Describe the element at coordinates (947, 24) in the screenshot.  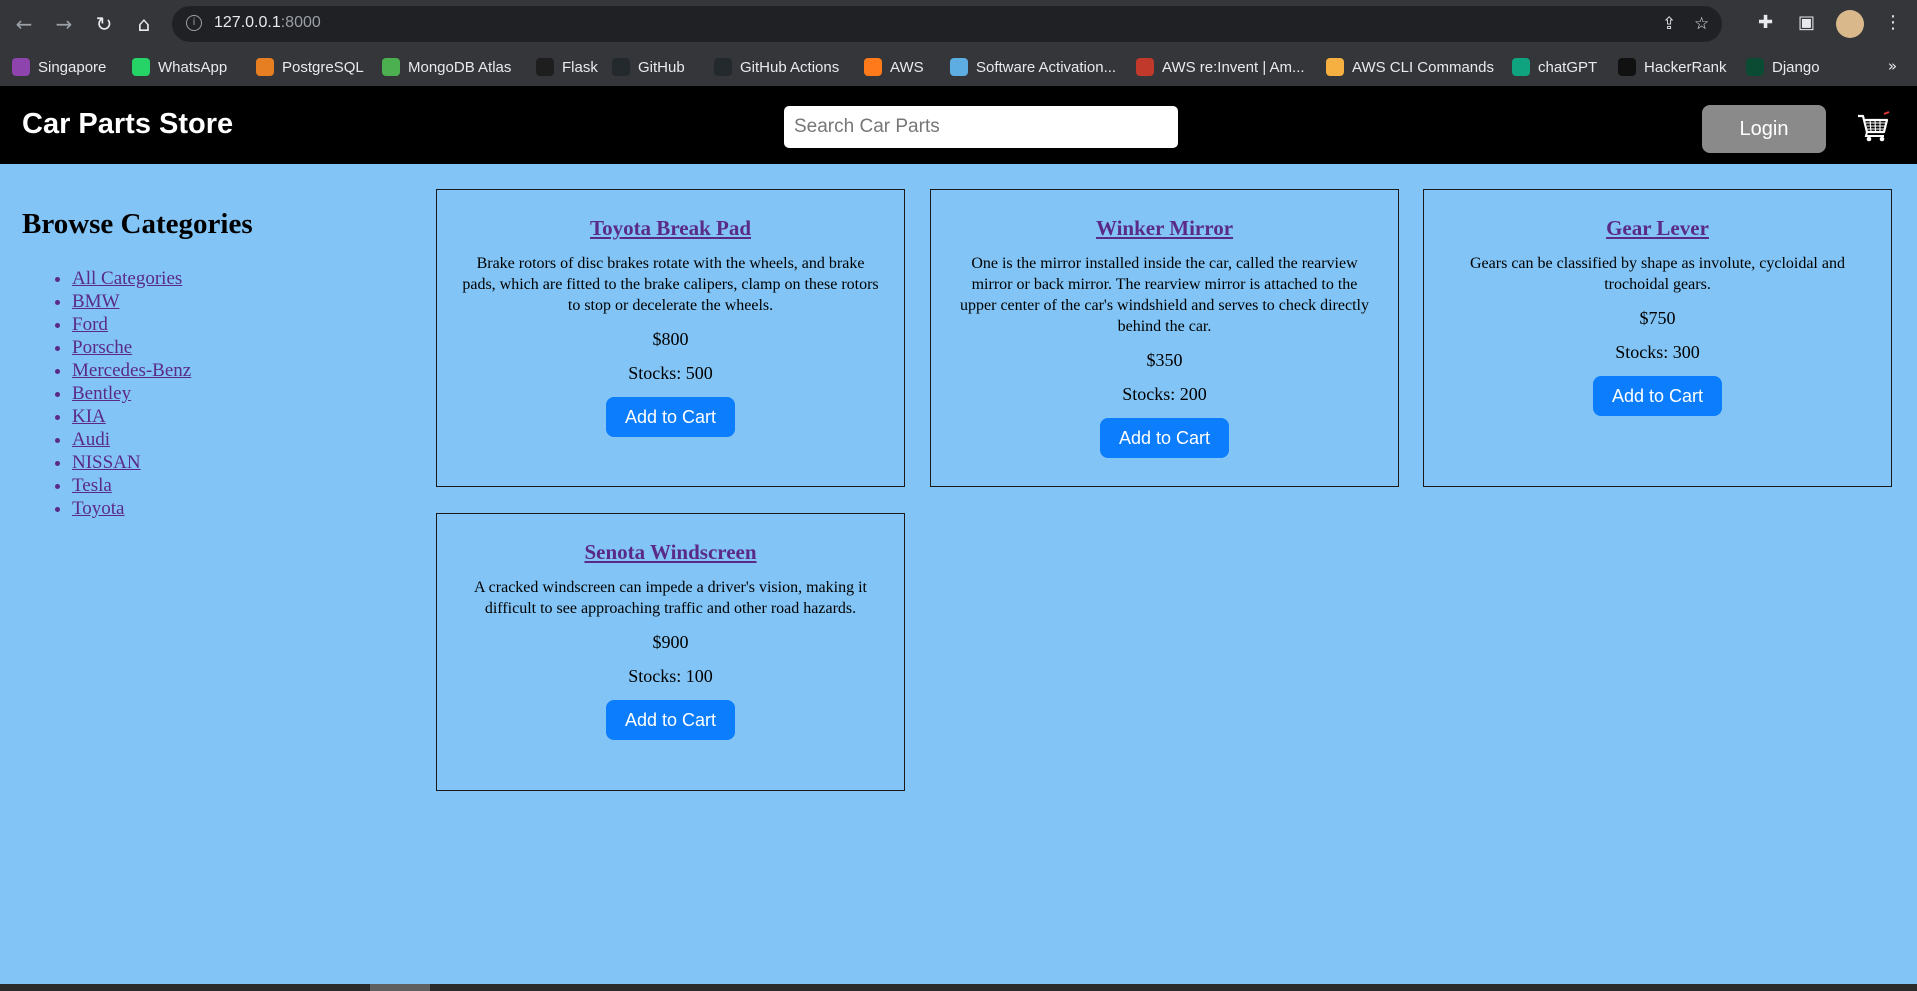
I see `address-bar: i 127.0.0.1:8000 ⇪ ☆` at that location.